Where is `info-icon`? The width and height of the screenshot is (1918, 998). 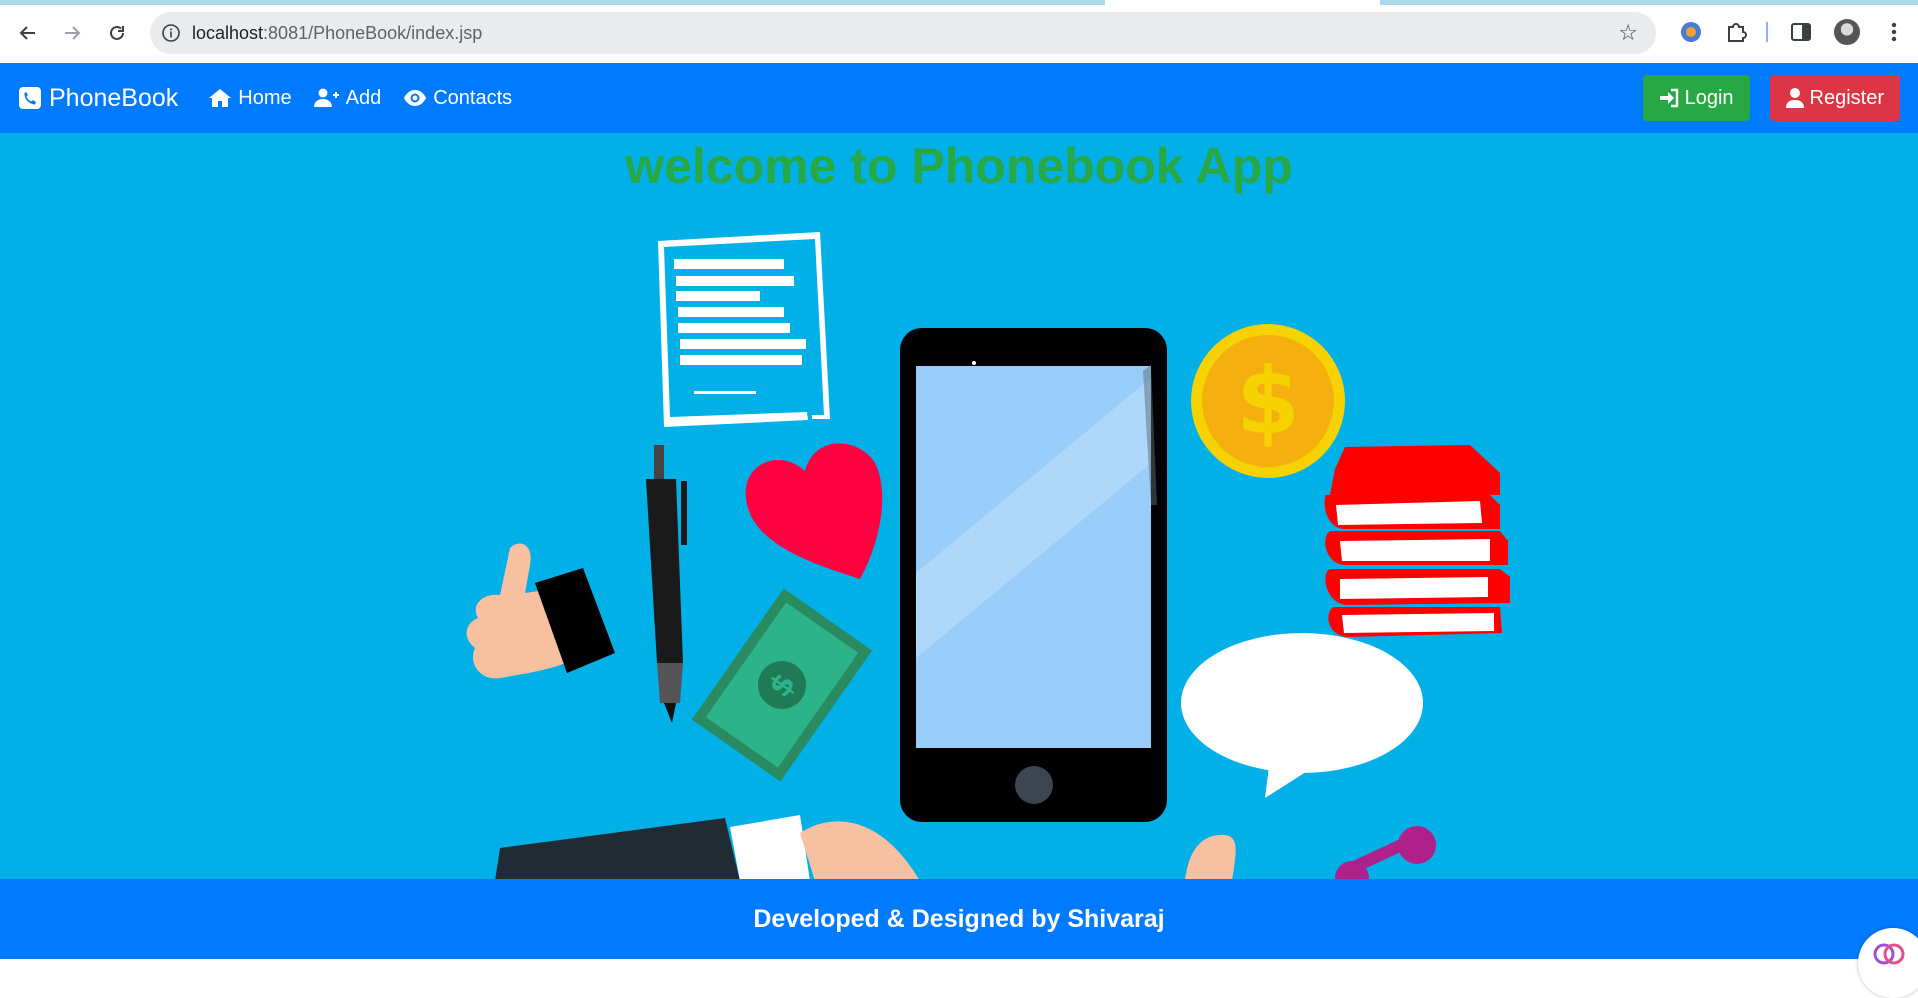 info-icon is located at coordinates (171, 33).